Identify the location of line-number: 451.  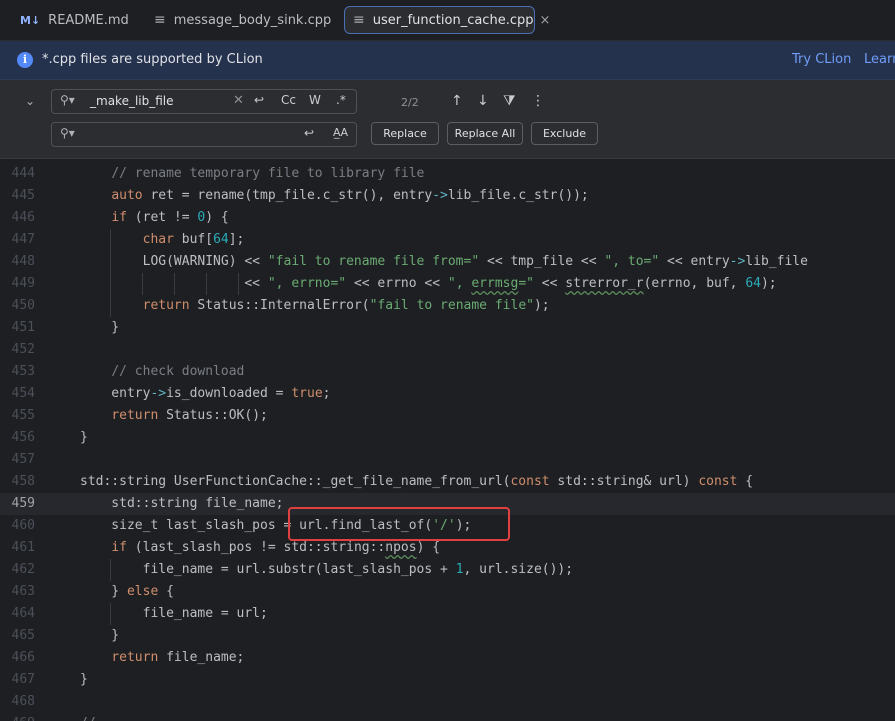
(17, 328).